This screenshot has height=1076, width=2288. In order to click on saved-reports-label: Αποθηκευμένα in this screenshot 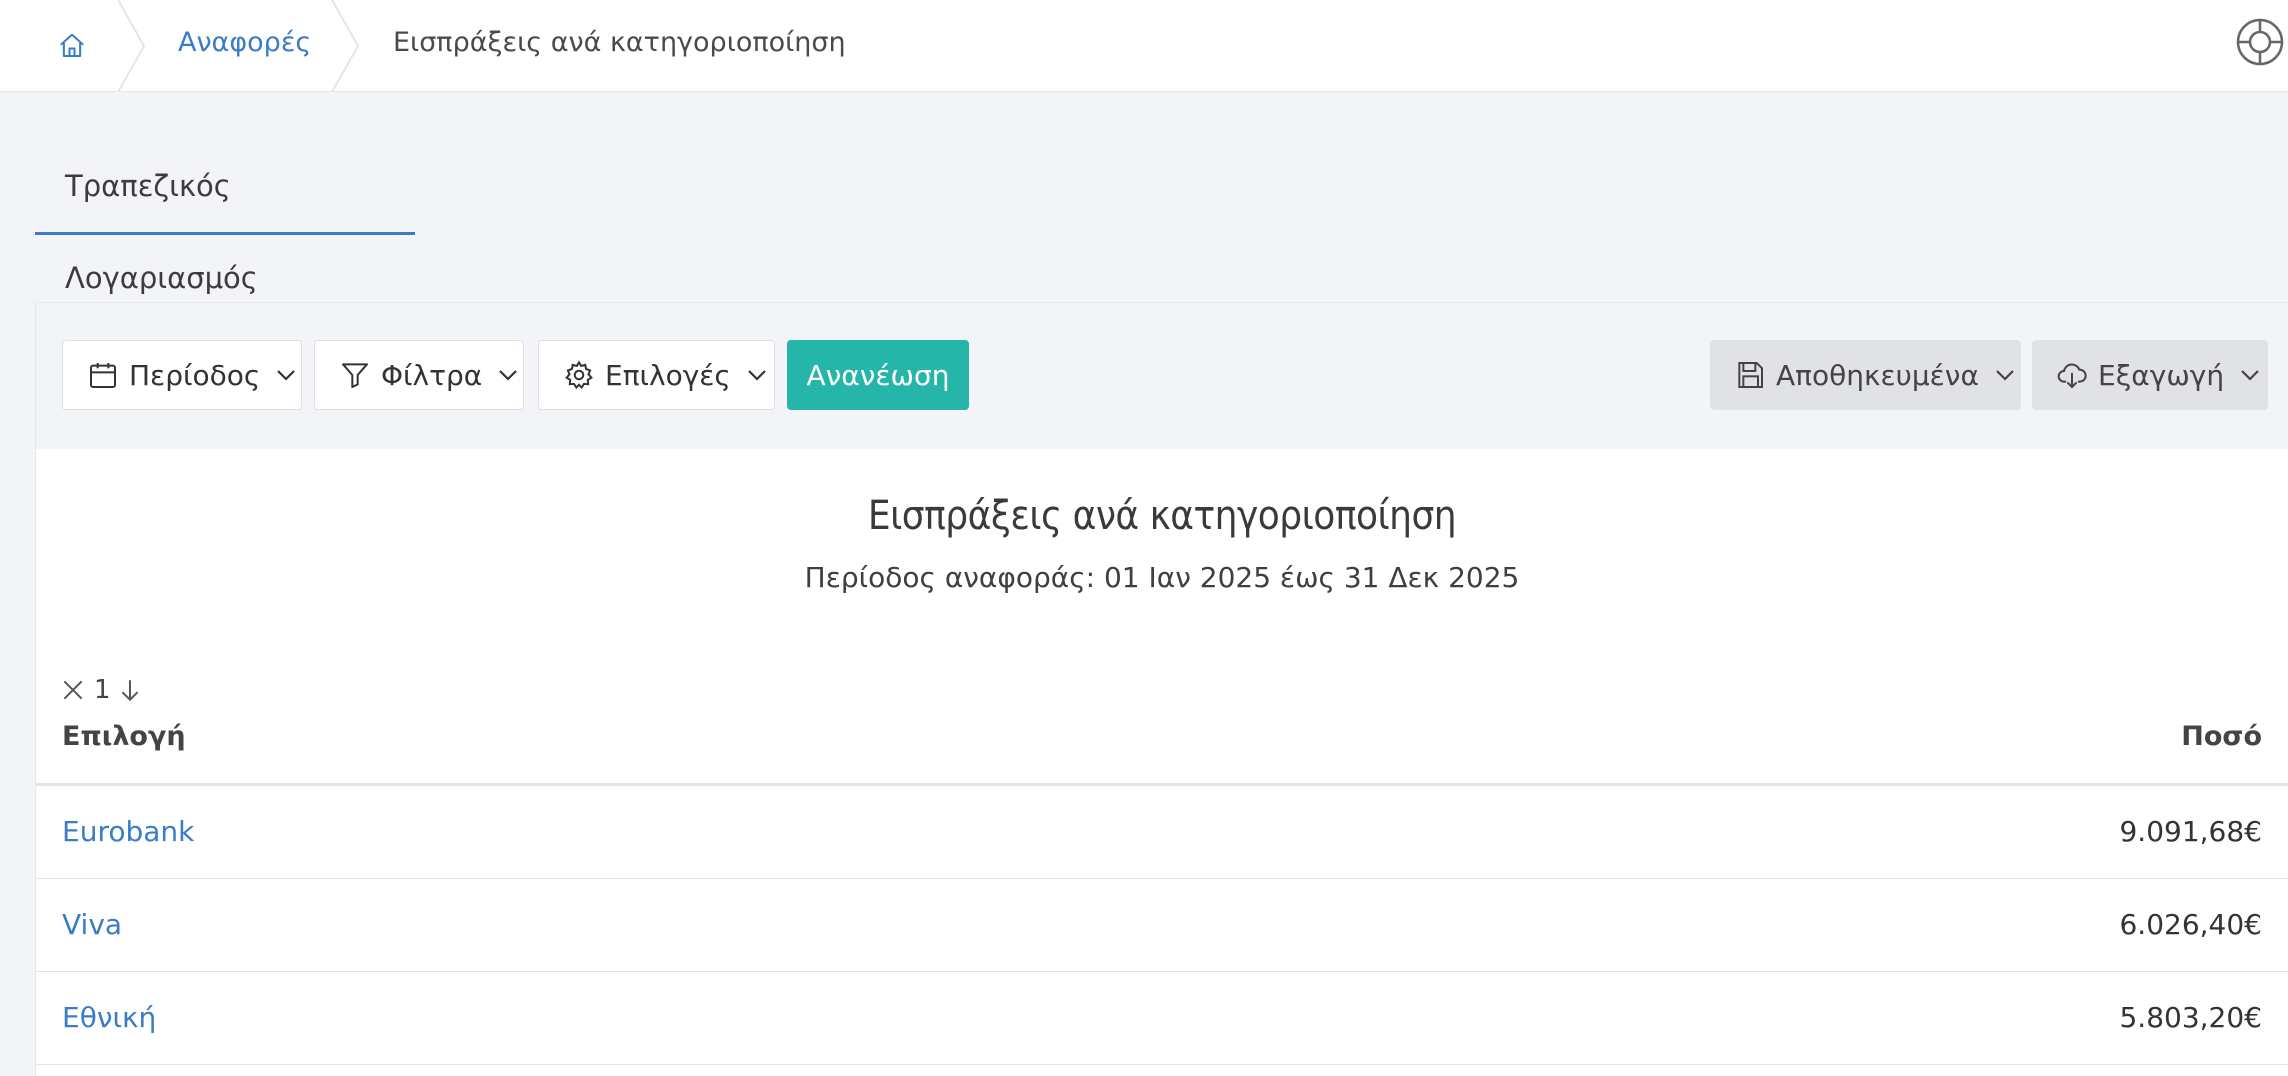, I will do `click(1877, 375)`.